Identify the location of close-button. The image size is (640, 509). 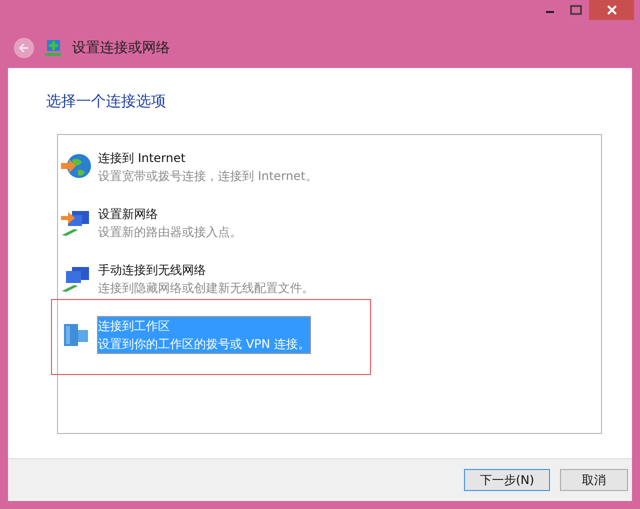
(611, 10).